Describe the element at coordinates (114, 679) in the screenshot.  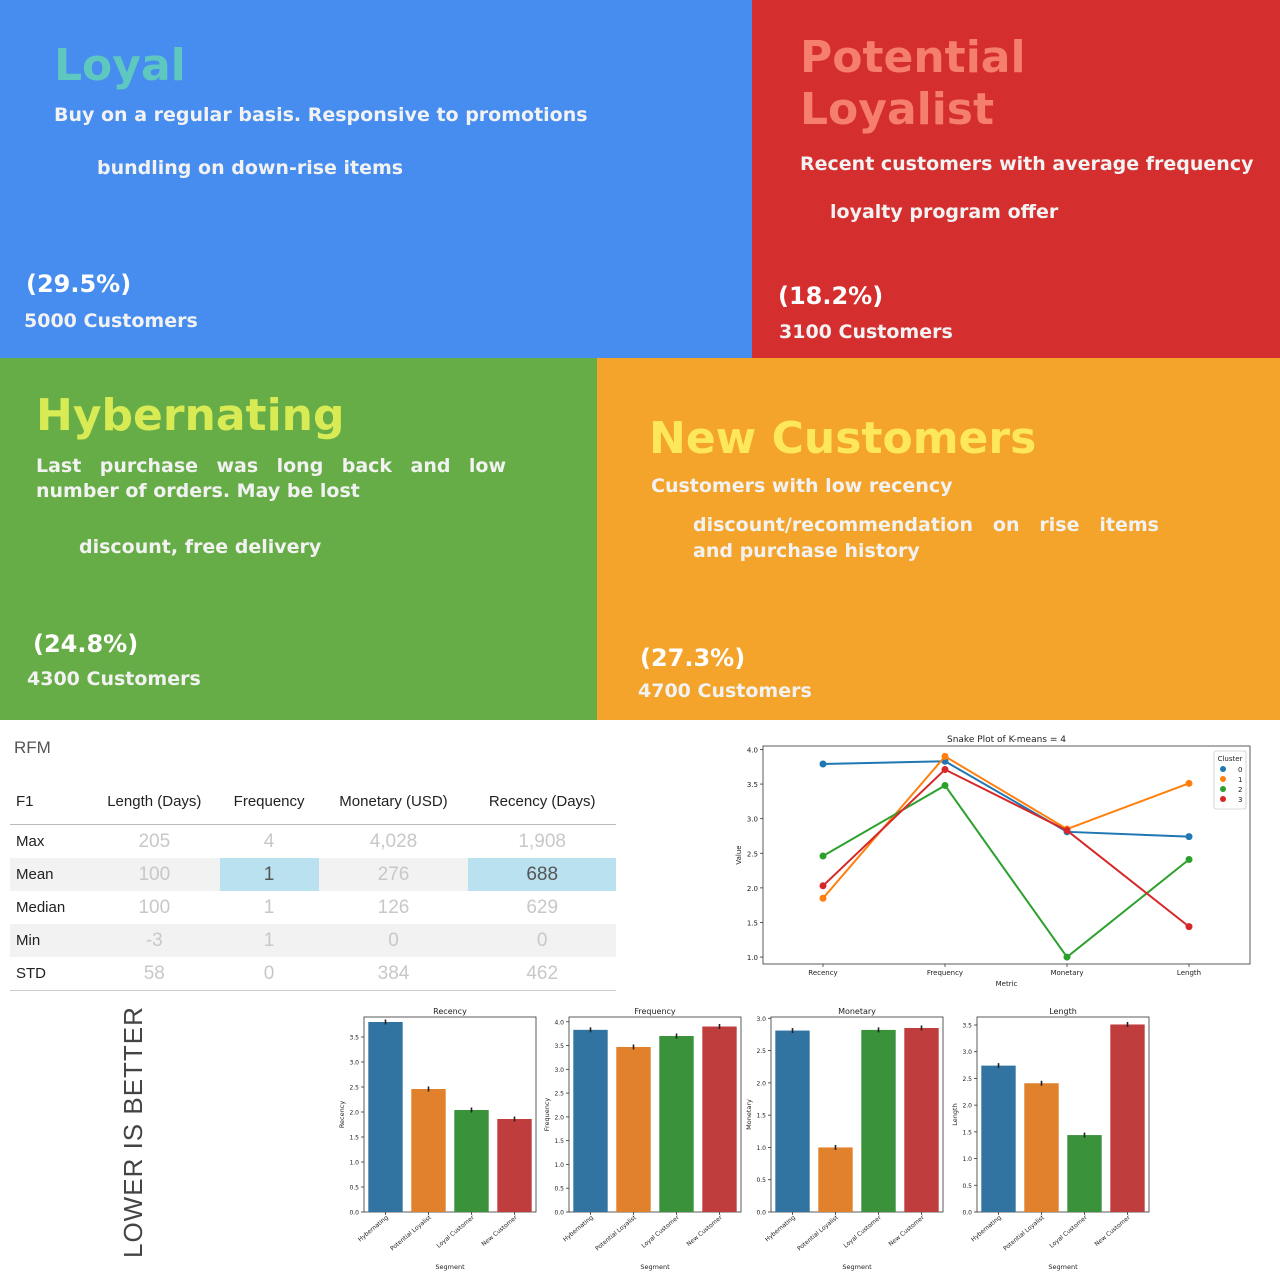
I see `segment-count: 4300 Customers` at that location.